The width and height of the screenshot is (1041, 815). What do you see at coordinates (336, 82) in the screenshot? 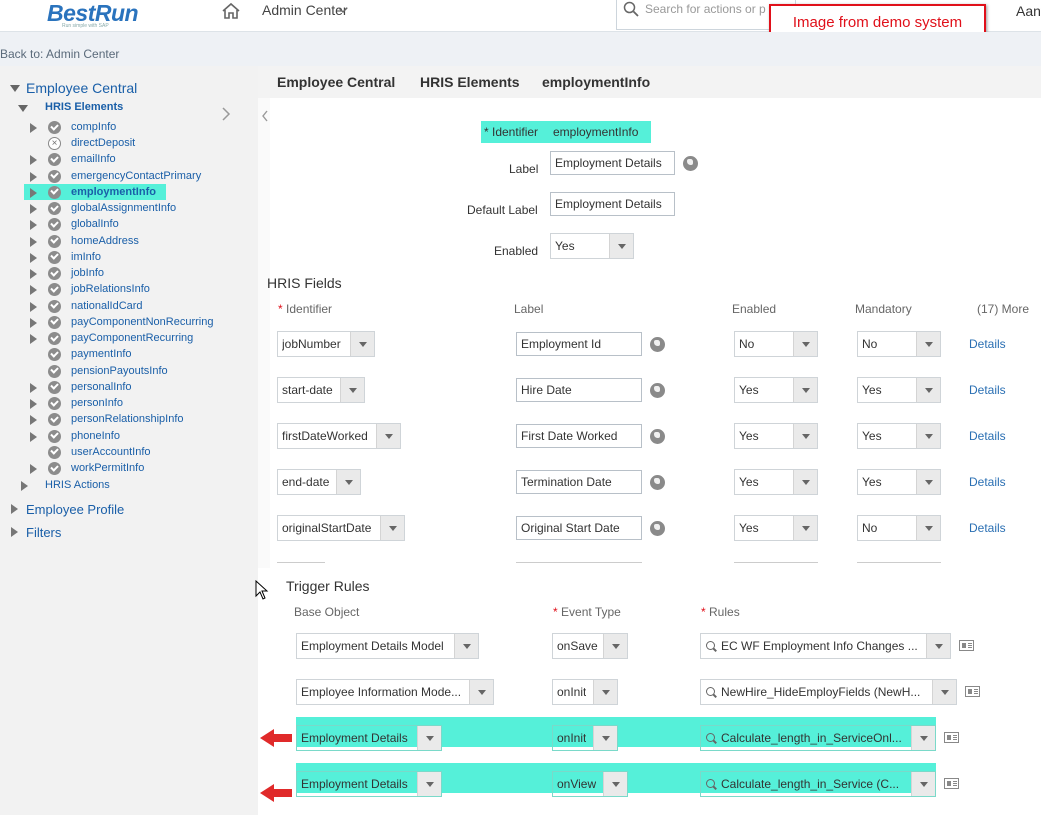
I see `breadcrumb-item: Employee Central` at bounding box center [336, 82].